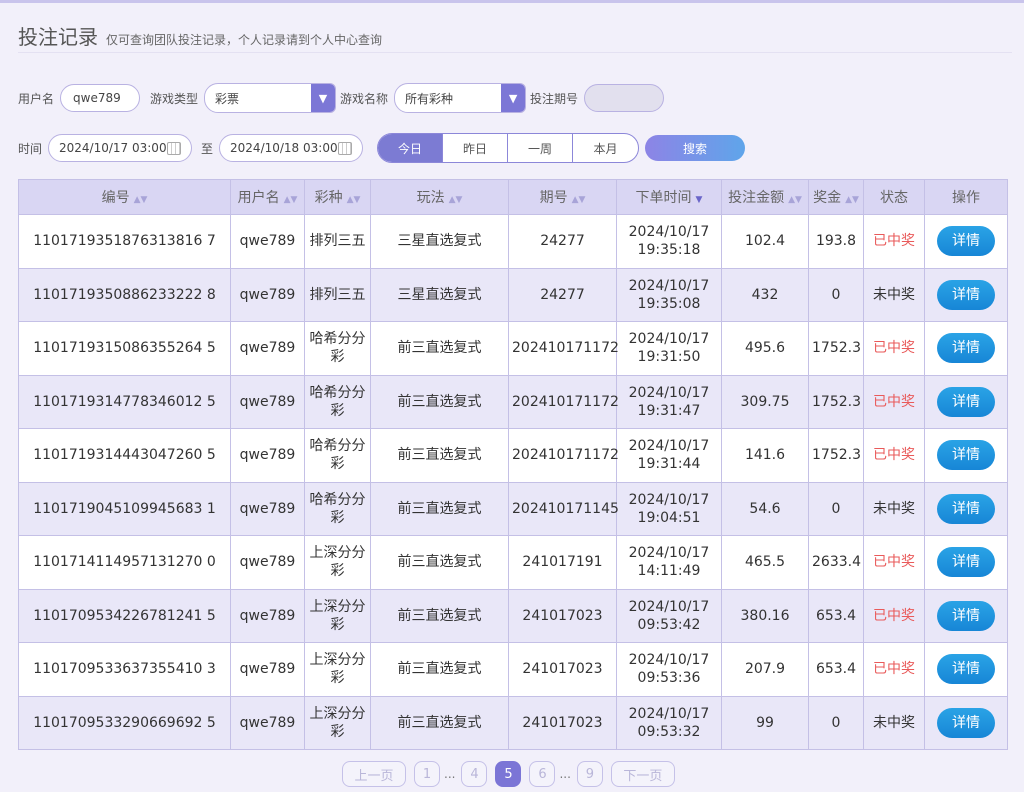 The width and height of the screenshot is (1024, 792). What do you see at coordinates (669, 678) in the screenshot?
I see `order-clock: 09:53:36` at bounding box center [669, 678].